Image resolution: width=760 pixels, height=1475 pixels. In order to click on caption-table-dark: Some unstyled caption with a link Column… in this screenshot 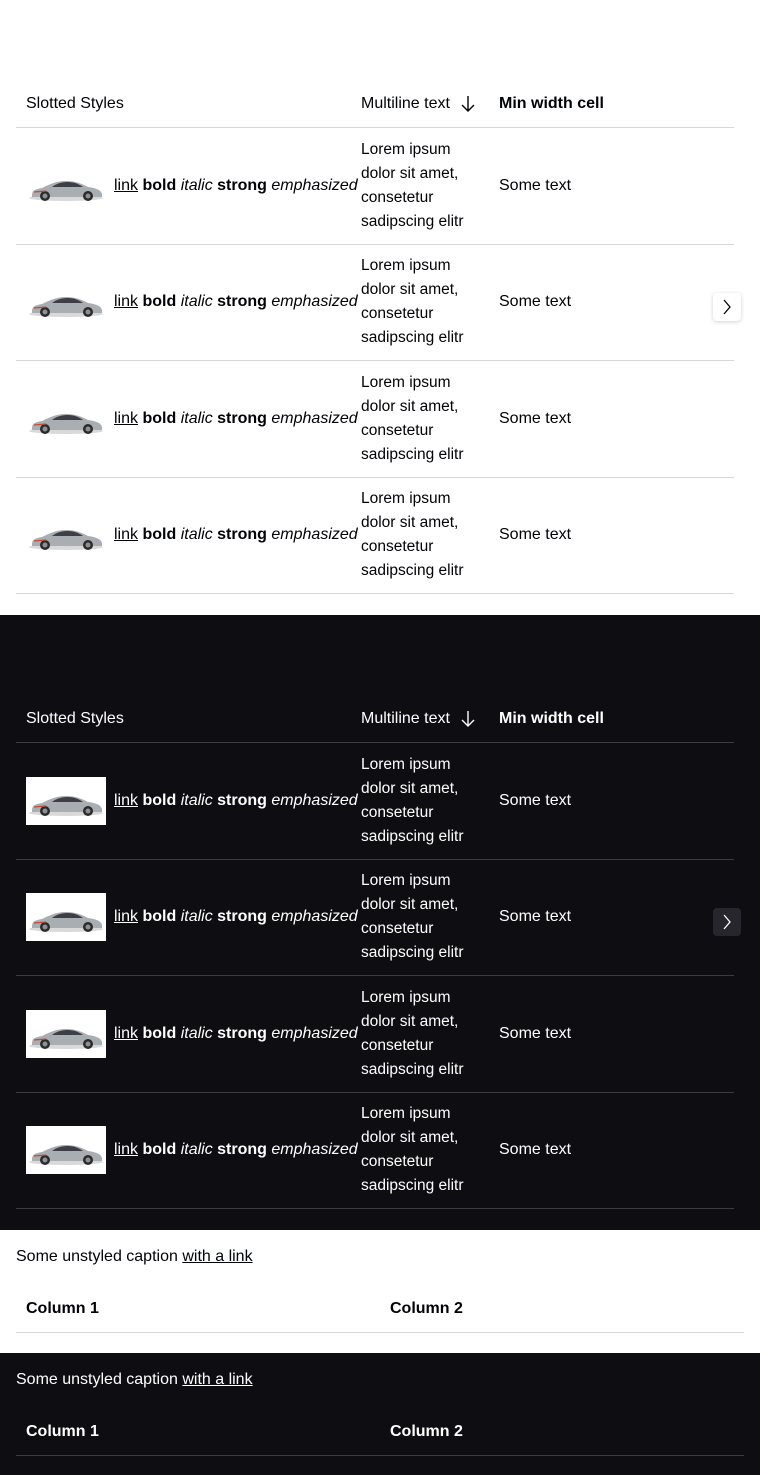, I will do `click(380, 1414)`.